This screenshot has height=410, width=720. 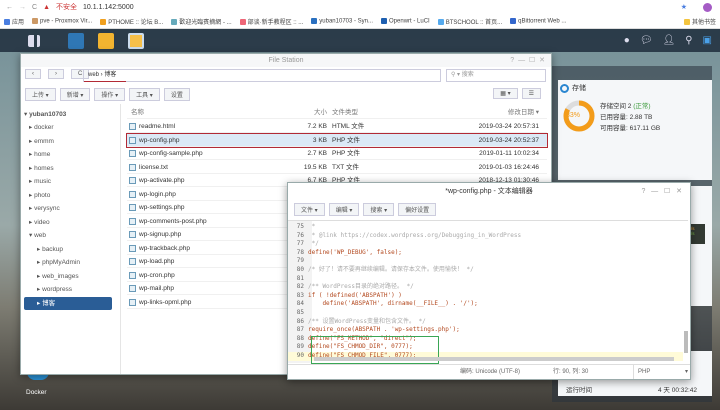 I want to click on tree-root: ▾ yuban10703, so click(x=45, y=114).